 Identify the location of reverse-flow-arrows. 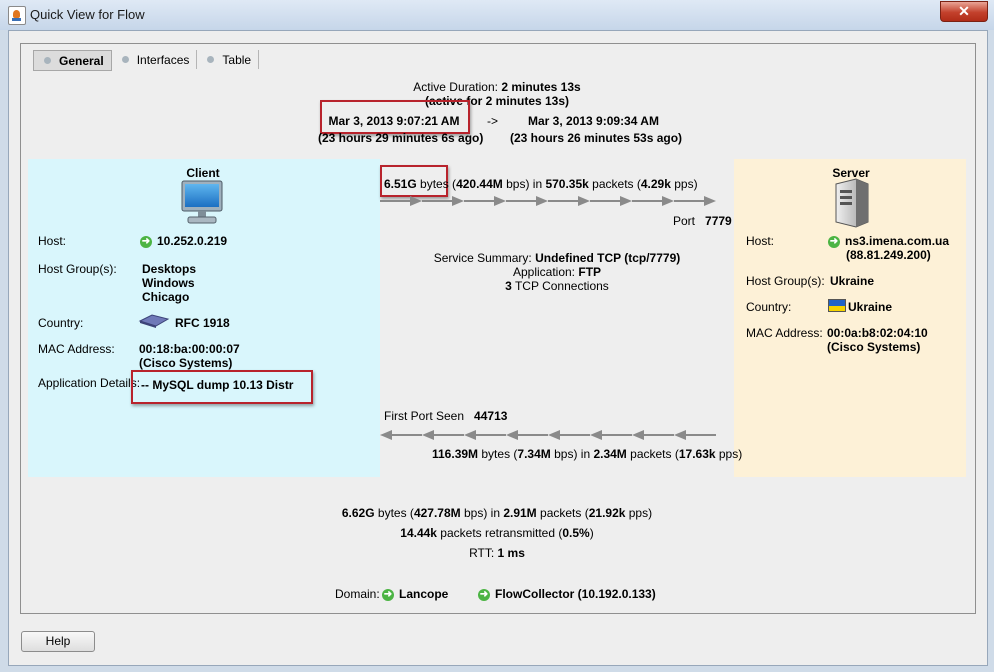
(548, 435).